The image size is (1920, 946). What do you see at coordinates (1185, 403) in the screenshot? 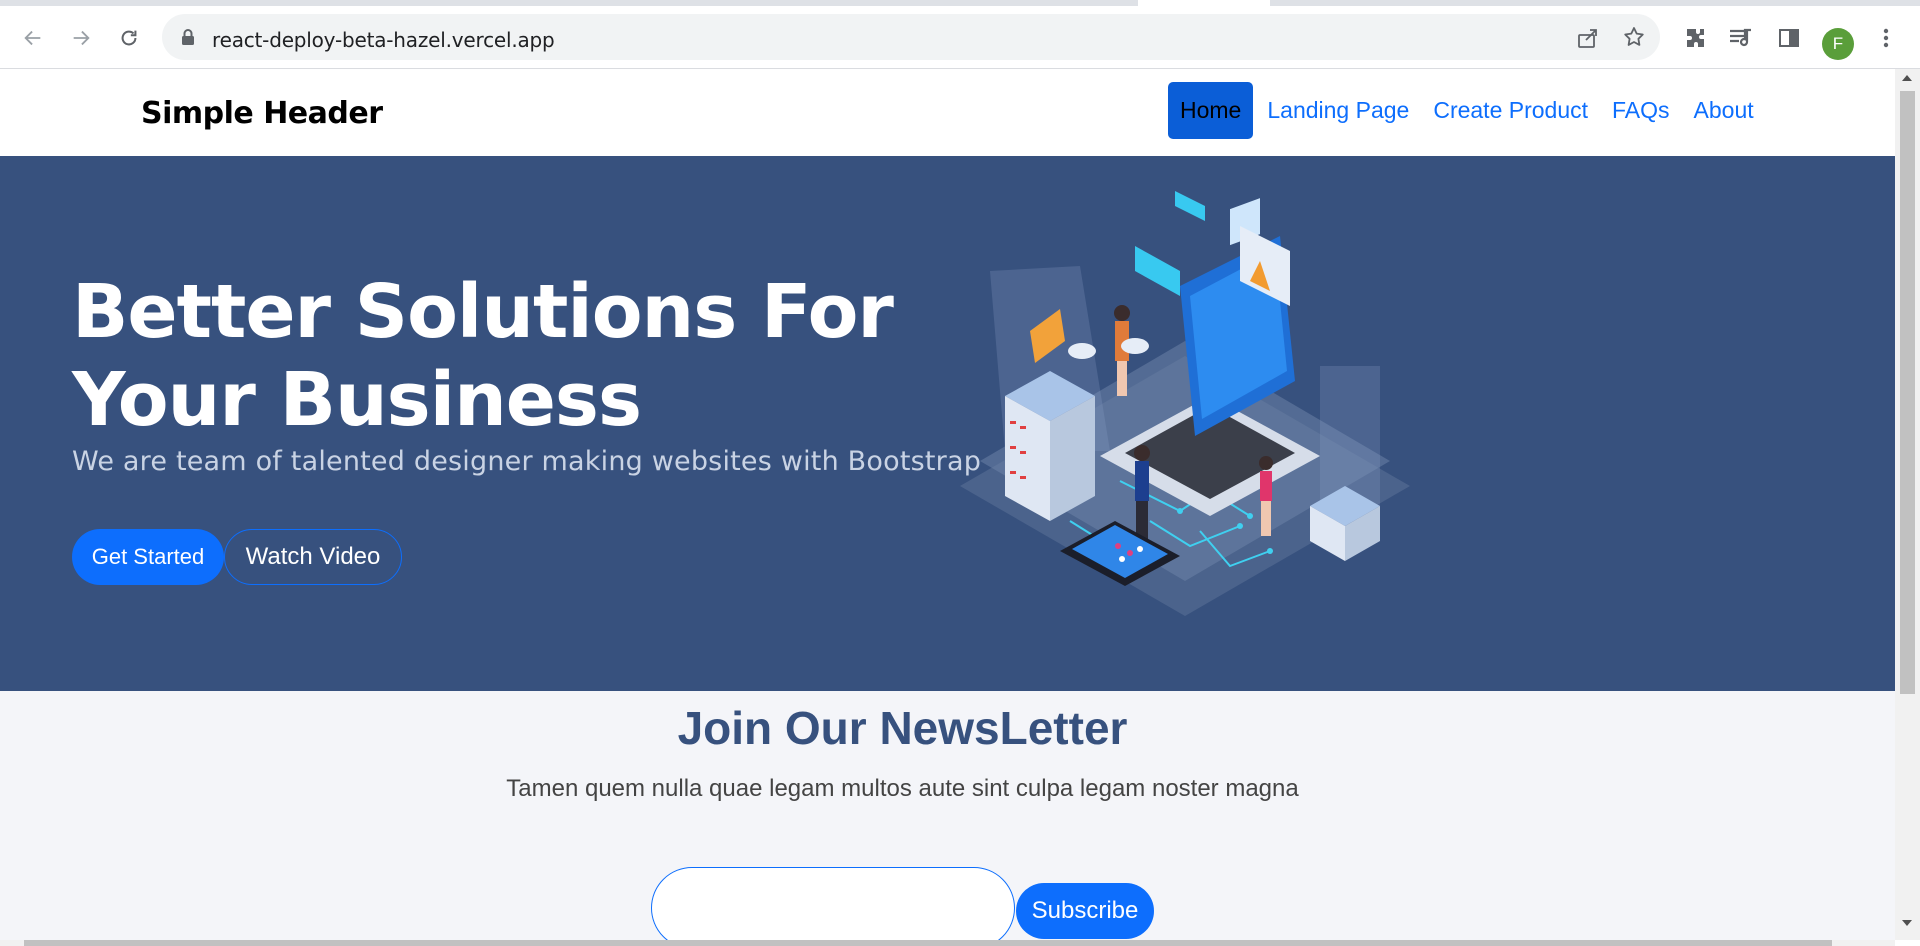
I see `hero-illustration` at bounding box center [1185, 403].